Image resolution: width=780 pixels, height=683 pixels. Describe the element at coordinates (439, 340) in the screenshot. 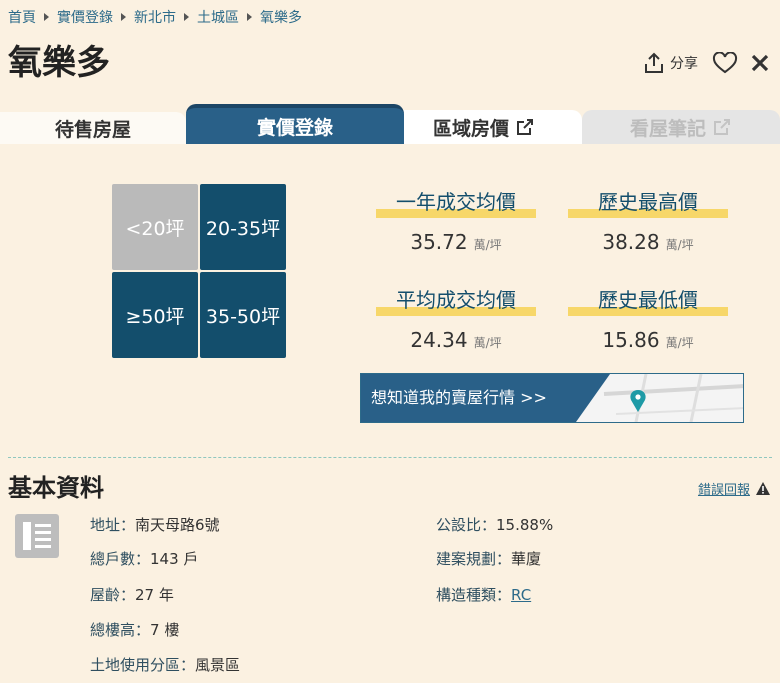

I see `stat-number: 24.34` at that location.